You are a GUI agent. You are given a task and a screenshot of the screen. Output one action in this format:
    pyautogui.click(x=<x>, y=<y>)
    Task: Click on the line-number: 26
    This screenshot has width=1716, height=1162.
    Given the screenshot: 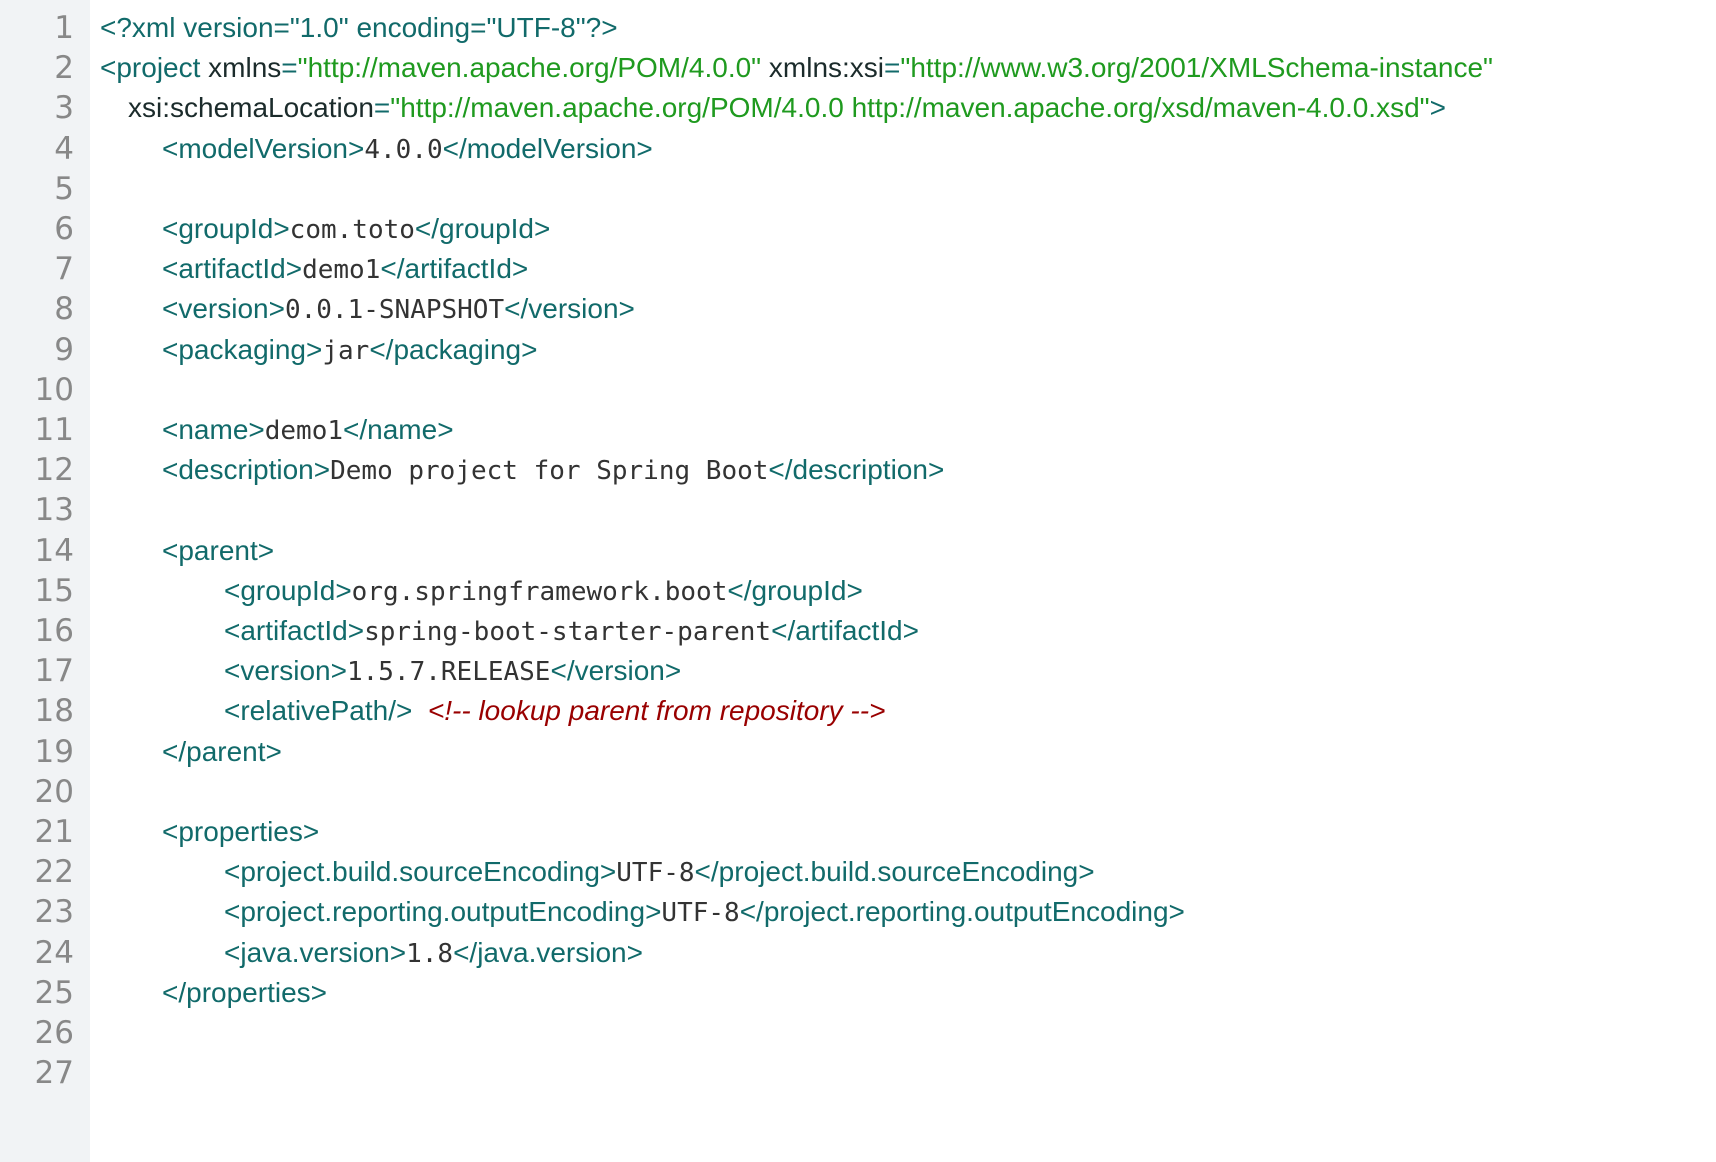 What is the action you would take?
    pyautogui.click(x=54, y=1033)
    